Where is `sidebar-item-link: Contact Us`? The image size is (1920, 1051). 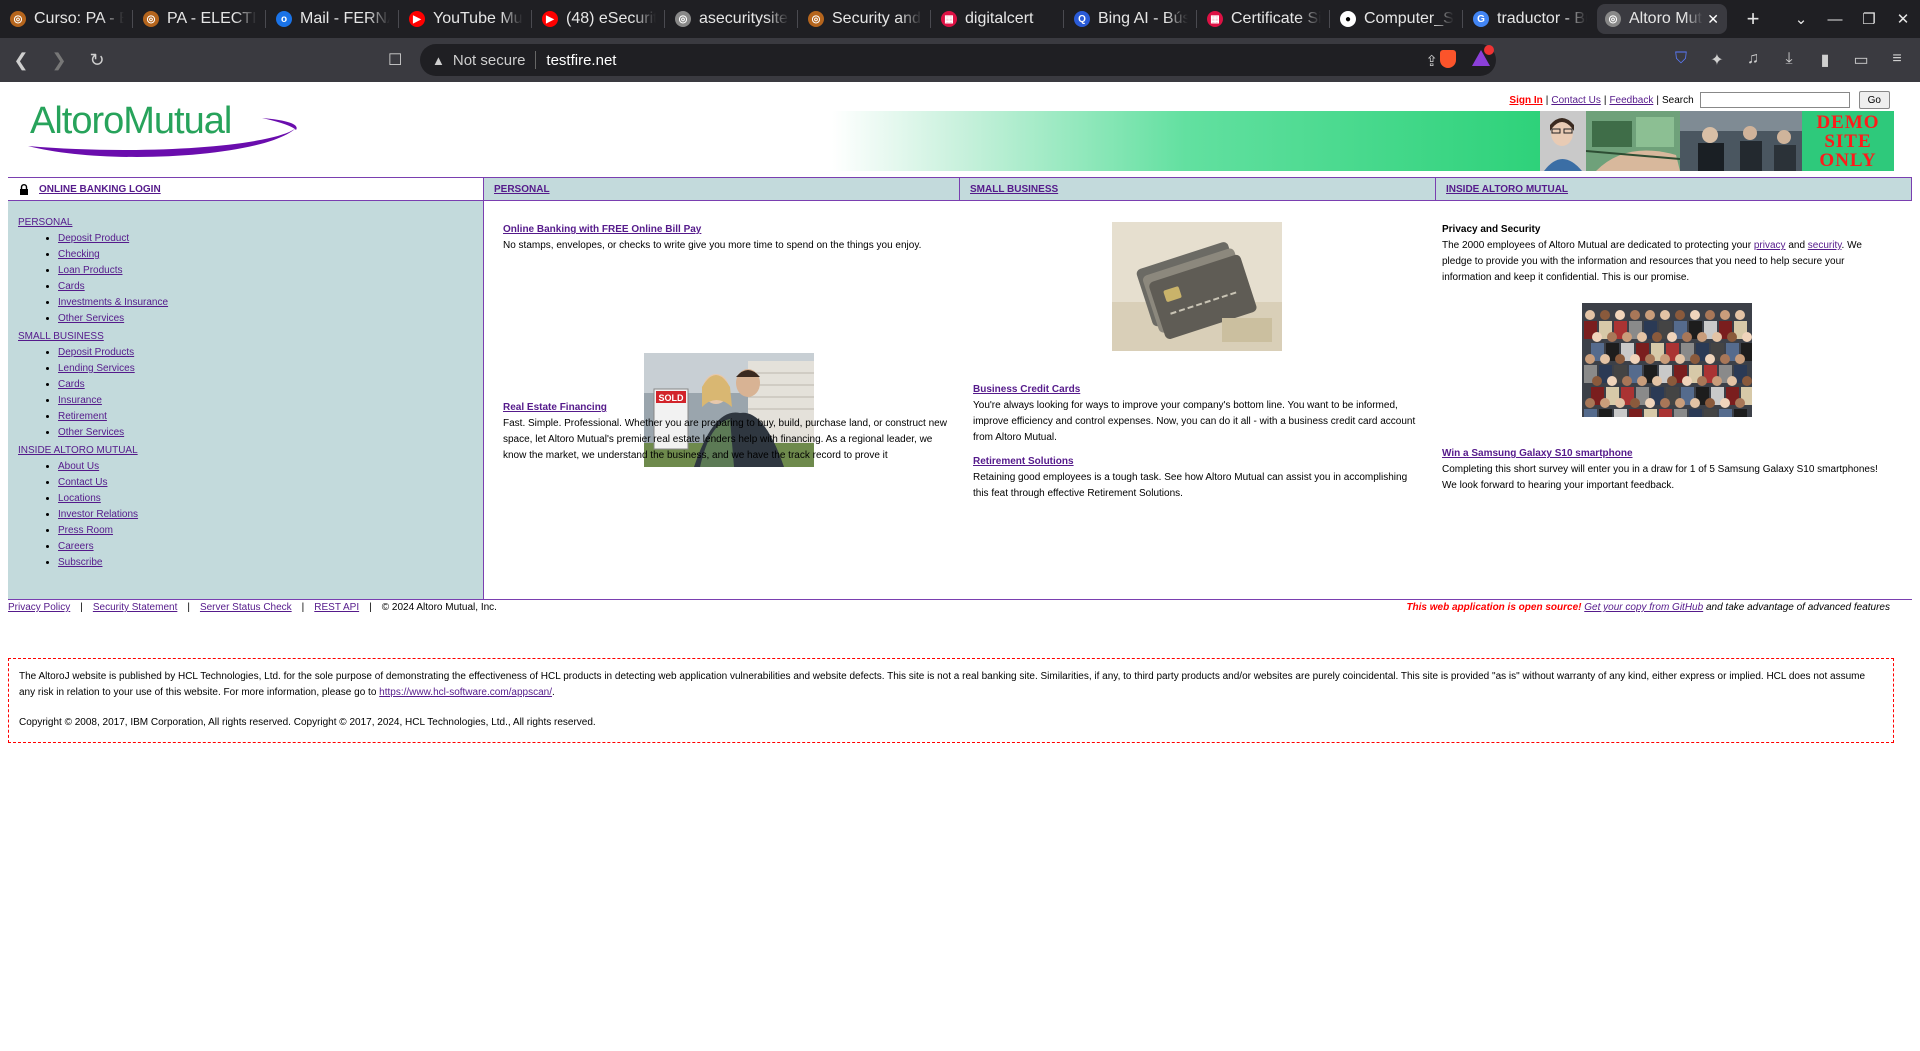 sidebar-item-link: Contact Us is located at coordinates (82, 482).